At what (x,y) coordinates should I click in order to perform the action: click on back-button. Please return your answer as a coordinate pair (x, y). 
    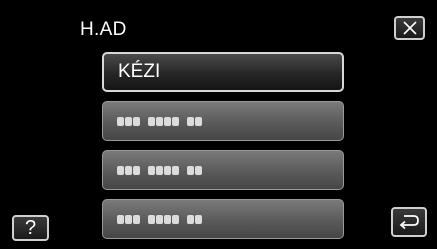
    Looking at the image, I should click on (409, 222).